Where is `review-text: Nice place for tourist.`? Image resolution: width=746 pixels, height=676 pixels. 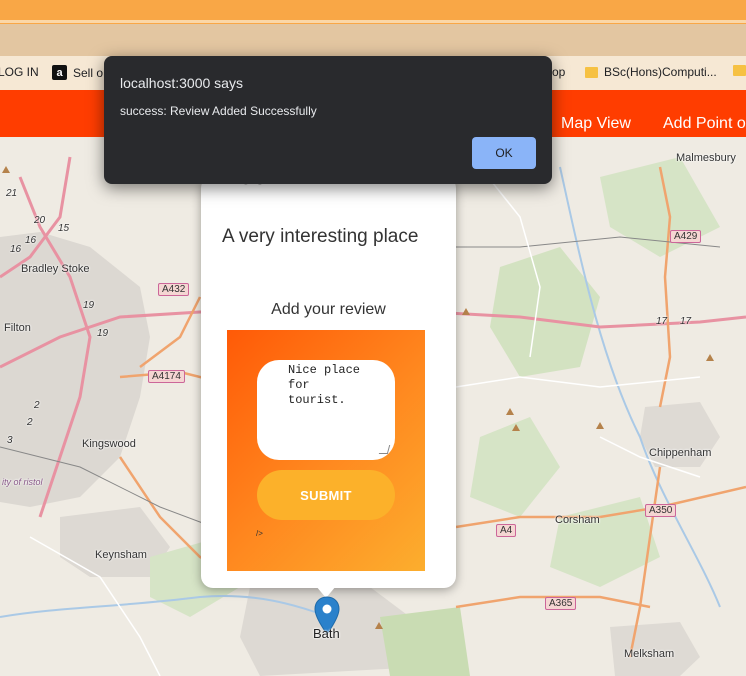
review-text: Nice place for tourist. is located at coordinates (324, 385).